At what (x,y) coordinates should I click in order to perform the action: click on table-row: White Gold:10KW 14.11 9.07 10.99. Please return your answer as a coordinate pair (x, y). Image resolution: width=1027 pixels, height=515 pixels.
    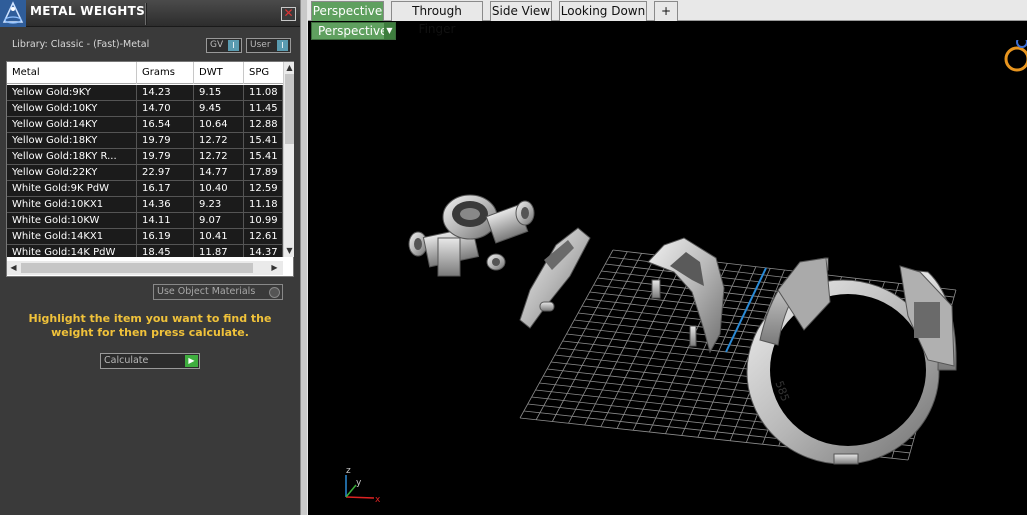
    Looking at the image, I should click on (145, 221).